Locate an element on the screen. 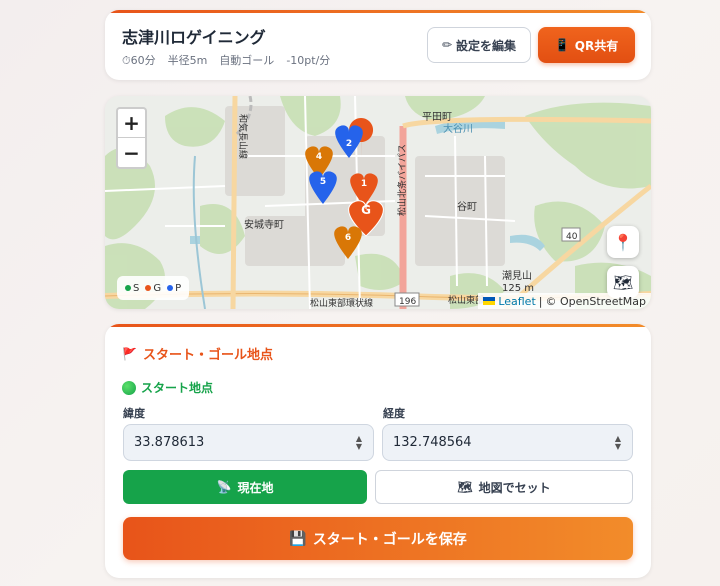 The width and height of the screenshot is (720, 586). longitude-label: 経度 is located at coordinates (394, 413).